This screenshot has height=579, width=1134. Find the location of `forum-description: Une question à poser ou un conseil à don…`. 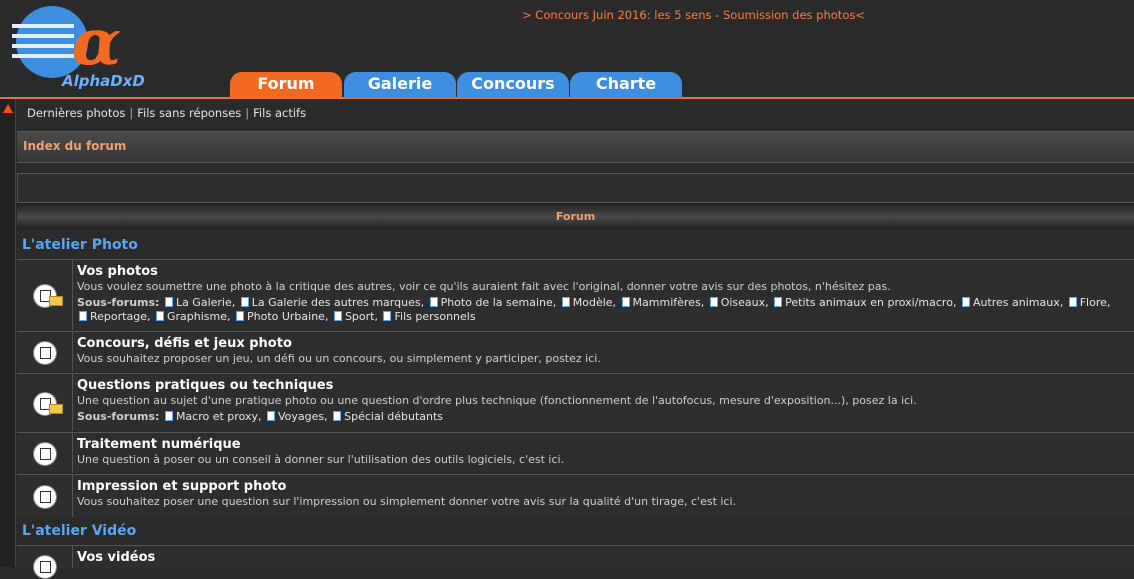

forum-description: Une question à poser ou un conseil à don… is located at coordinates (321, 459).